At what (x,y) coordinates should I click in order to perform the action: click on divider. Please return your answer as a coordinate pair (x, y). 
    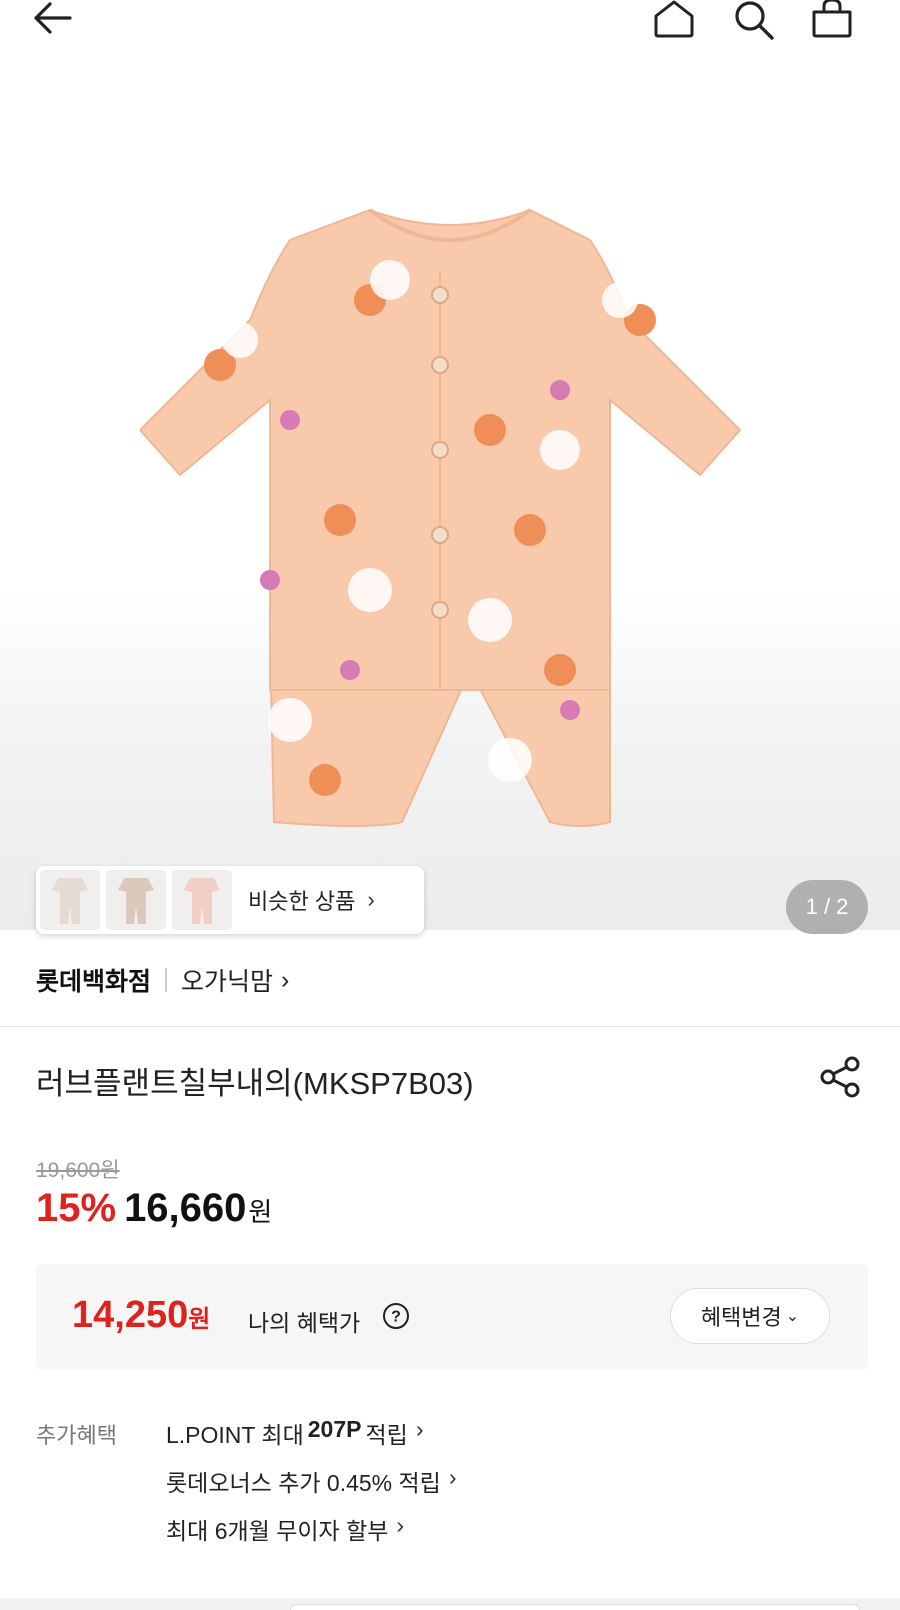
    Looking at the image, I should click on (166, 980).